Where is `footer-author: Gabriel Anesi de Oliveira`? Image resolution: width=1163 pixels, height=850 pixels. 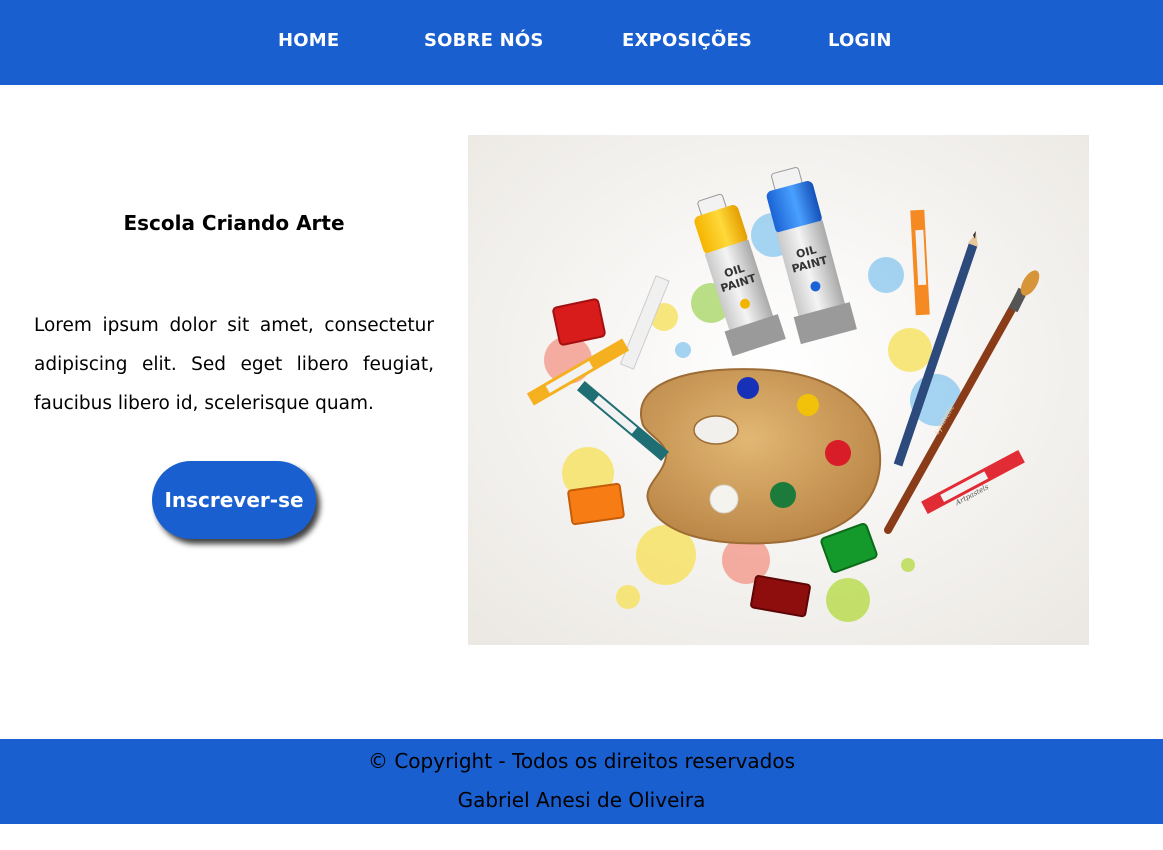
footer-author: Gabriel Anesi de Oliveira is located at coordinates (581, 800).